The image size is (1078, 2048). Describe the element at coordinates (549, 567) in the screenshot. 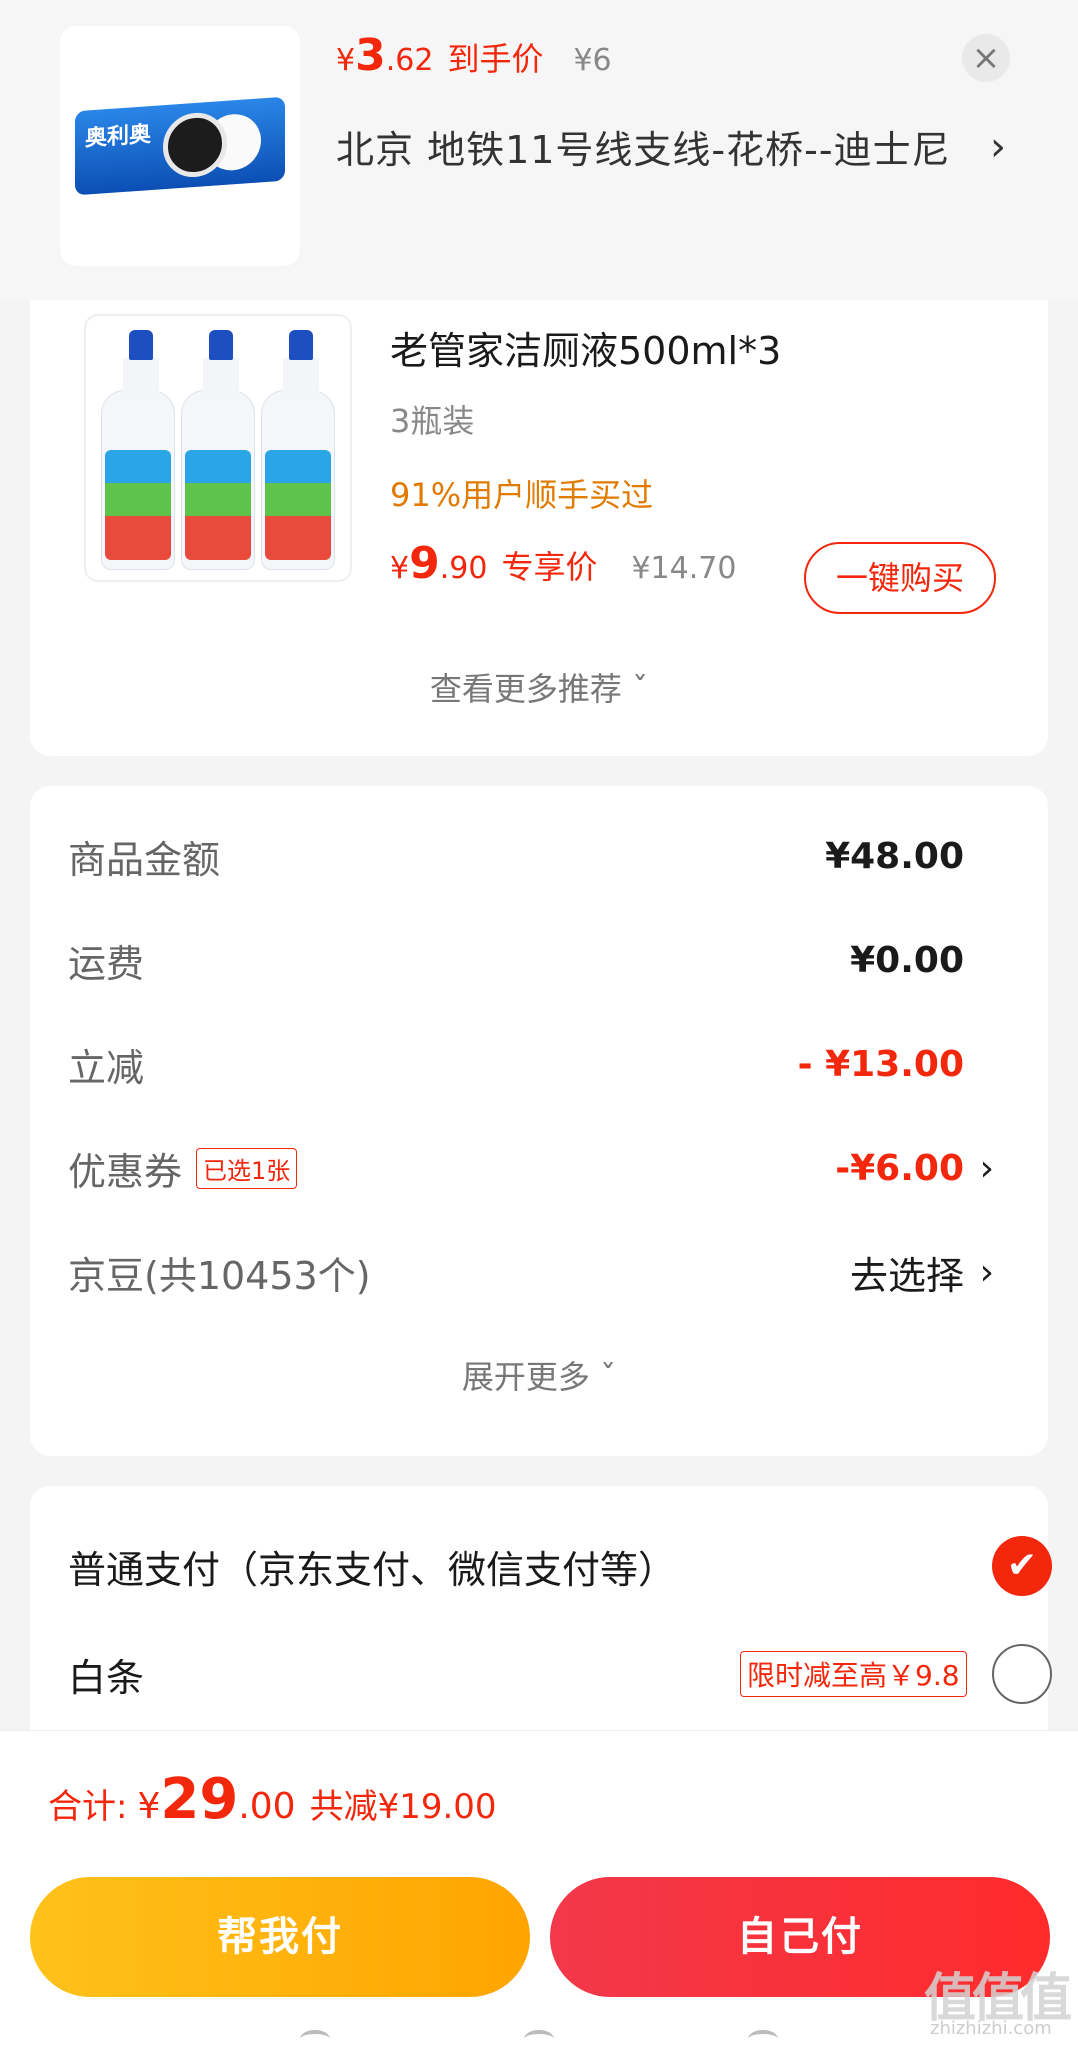

I see `exclusive-price-label: 专享价` at that location.